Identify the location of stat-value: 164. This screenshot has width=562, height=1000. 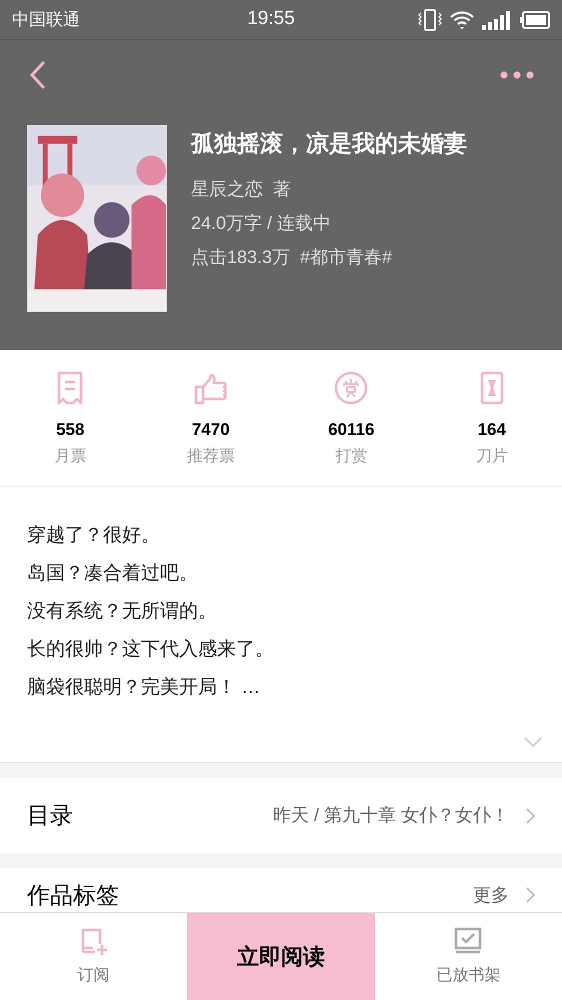
(492, 430).